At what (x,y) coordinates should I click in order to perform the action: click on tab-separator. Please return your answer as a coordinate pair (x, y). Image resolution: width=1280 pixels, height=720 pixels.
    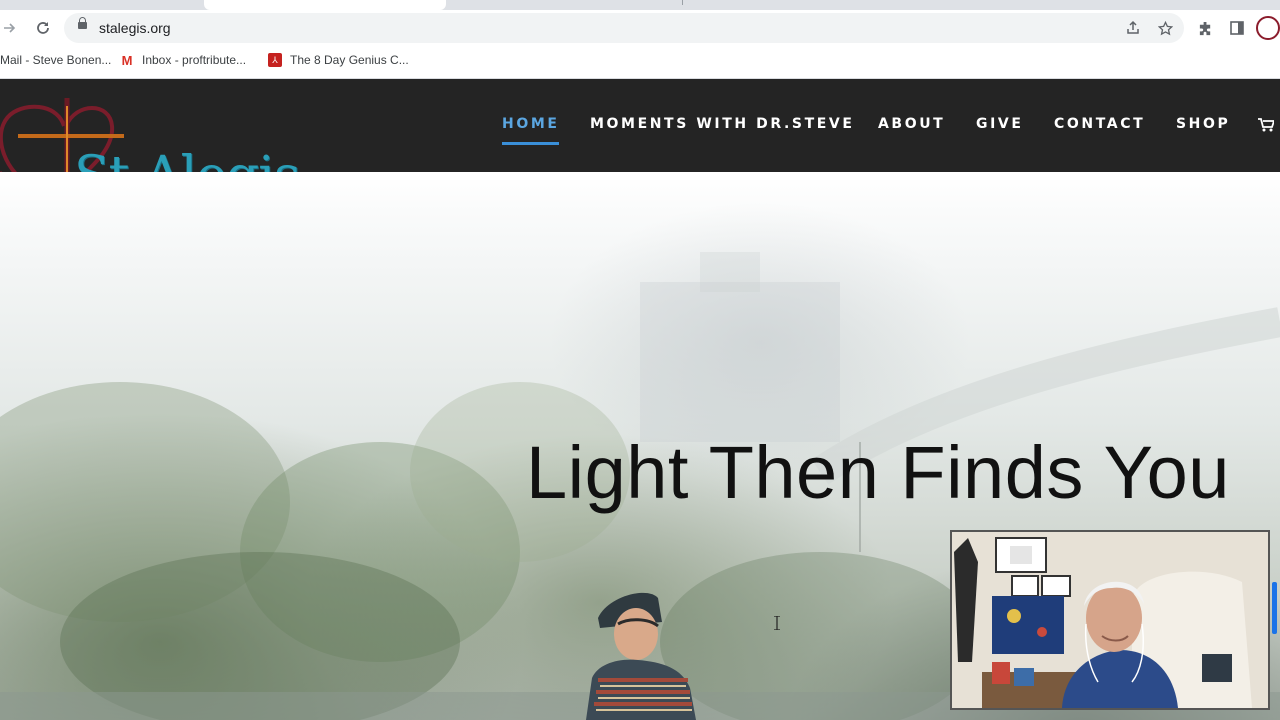
    Looking at the image, I should click on (682, 2).